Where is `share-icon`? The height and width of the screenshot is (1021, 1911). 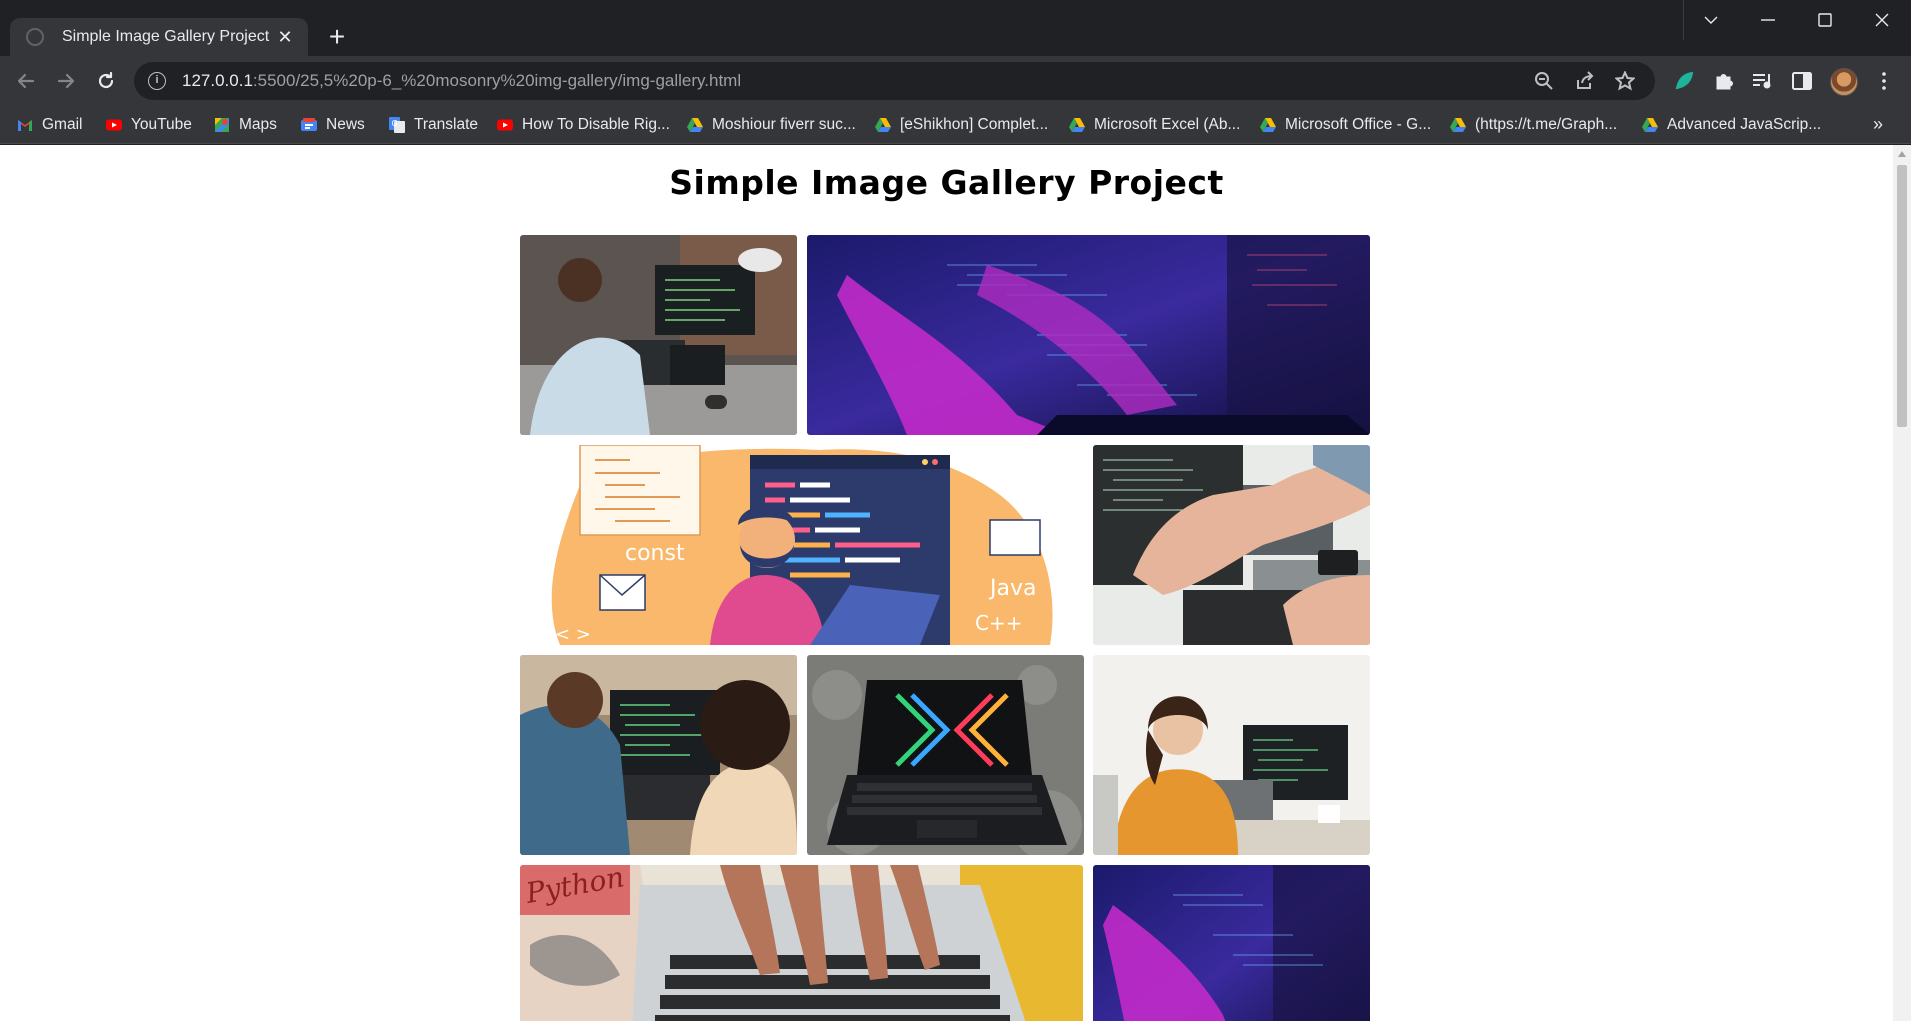
share-icon is located at coordinates (1585, 80).